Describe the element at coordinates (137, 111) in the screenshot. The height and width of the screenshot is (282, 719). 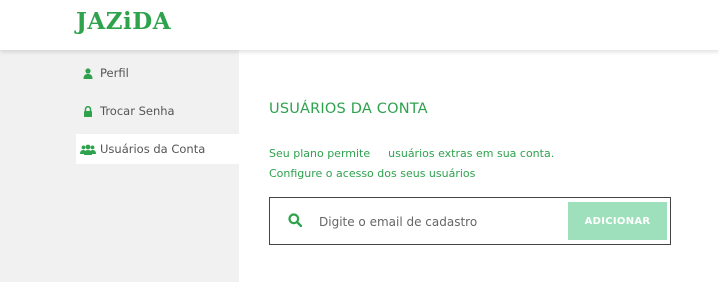
I see `sidebar-item-label: Trocar Senha` at that location.